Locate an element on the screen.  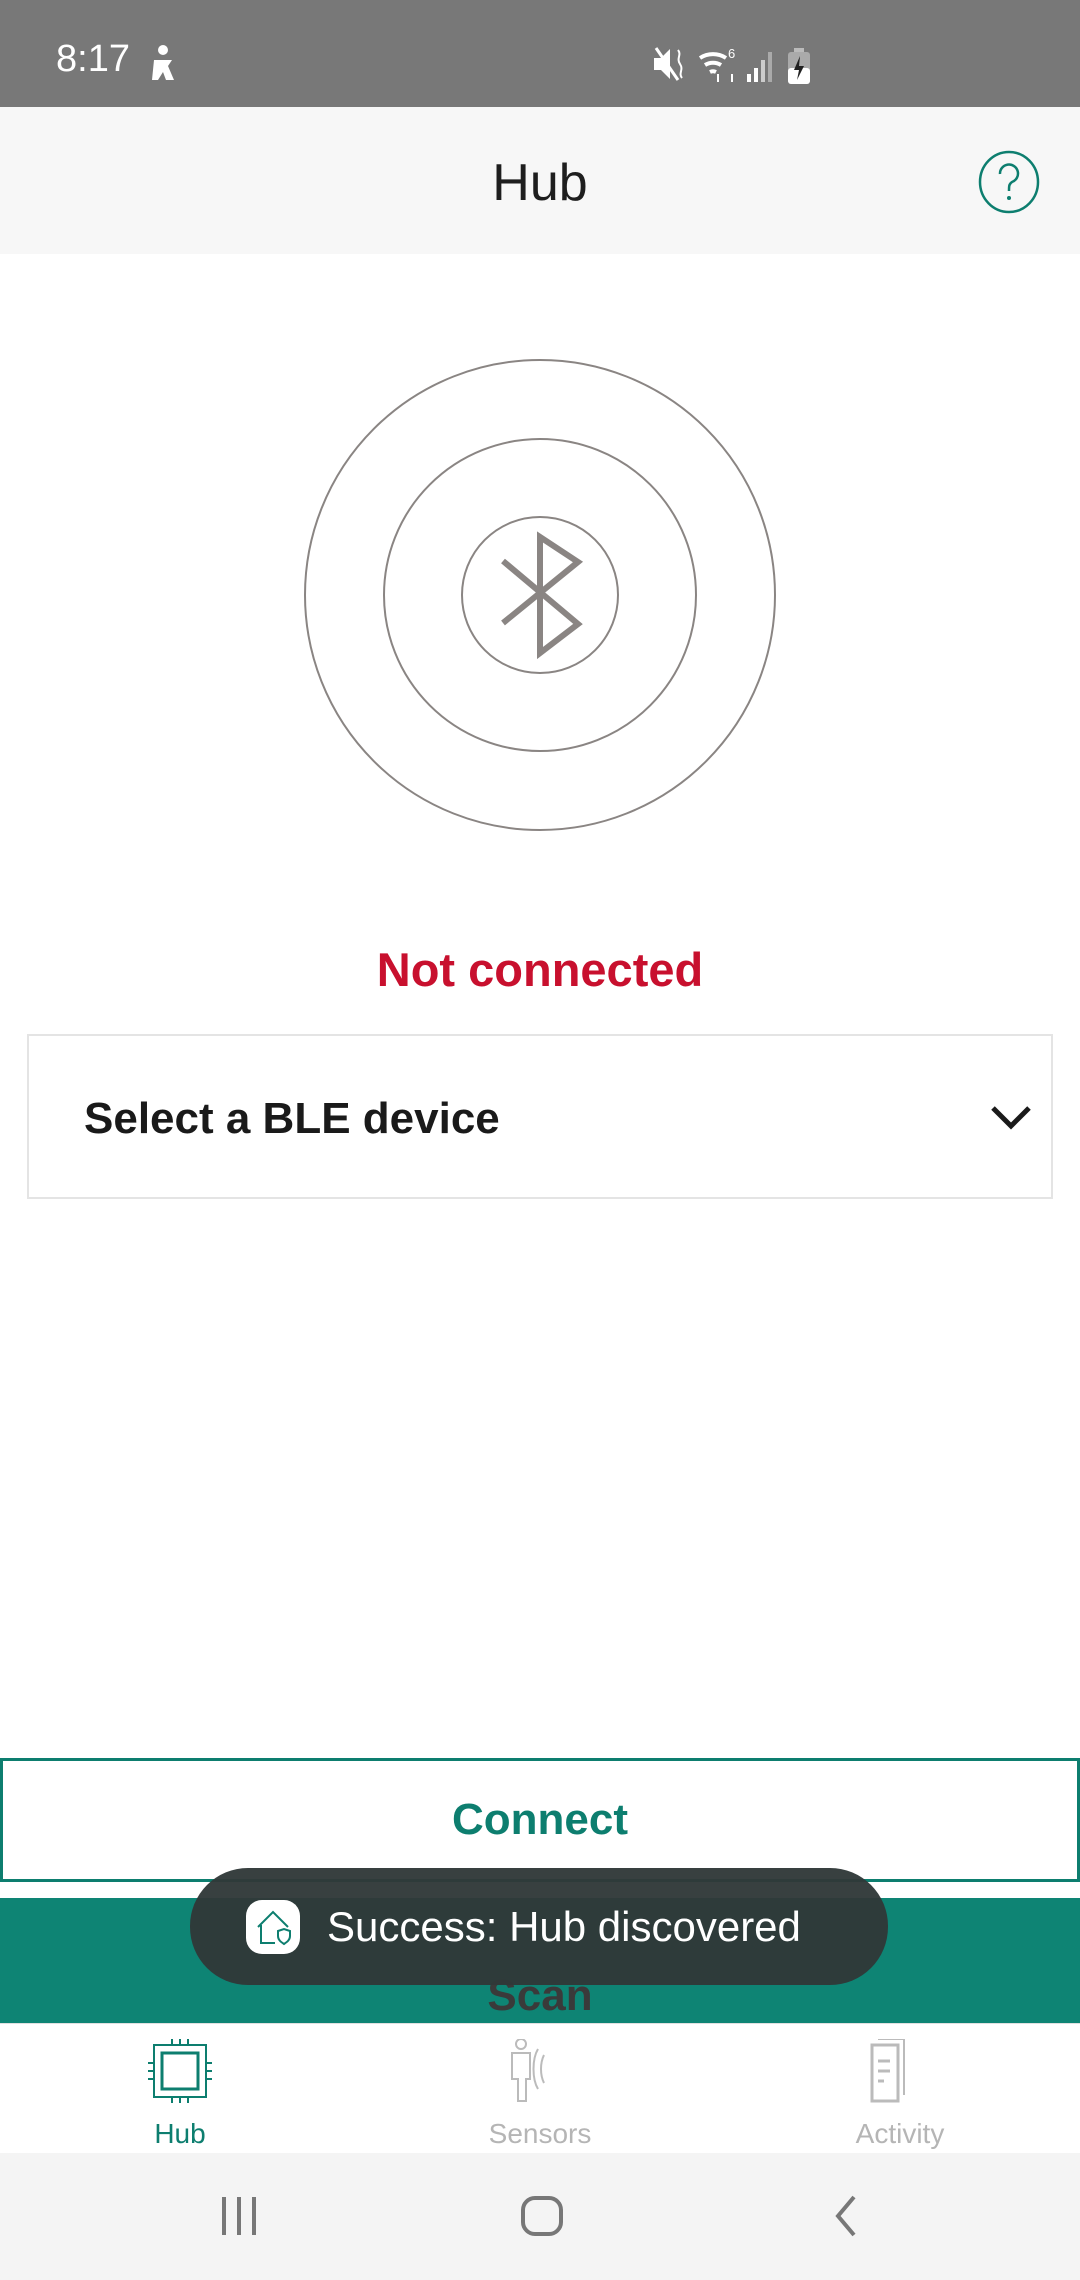
bottom-nav: Hub Sensors Activity is located at coordinates (540, 2088).